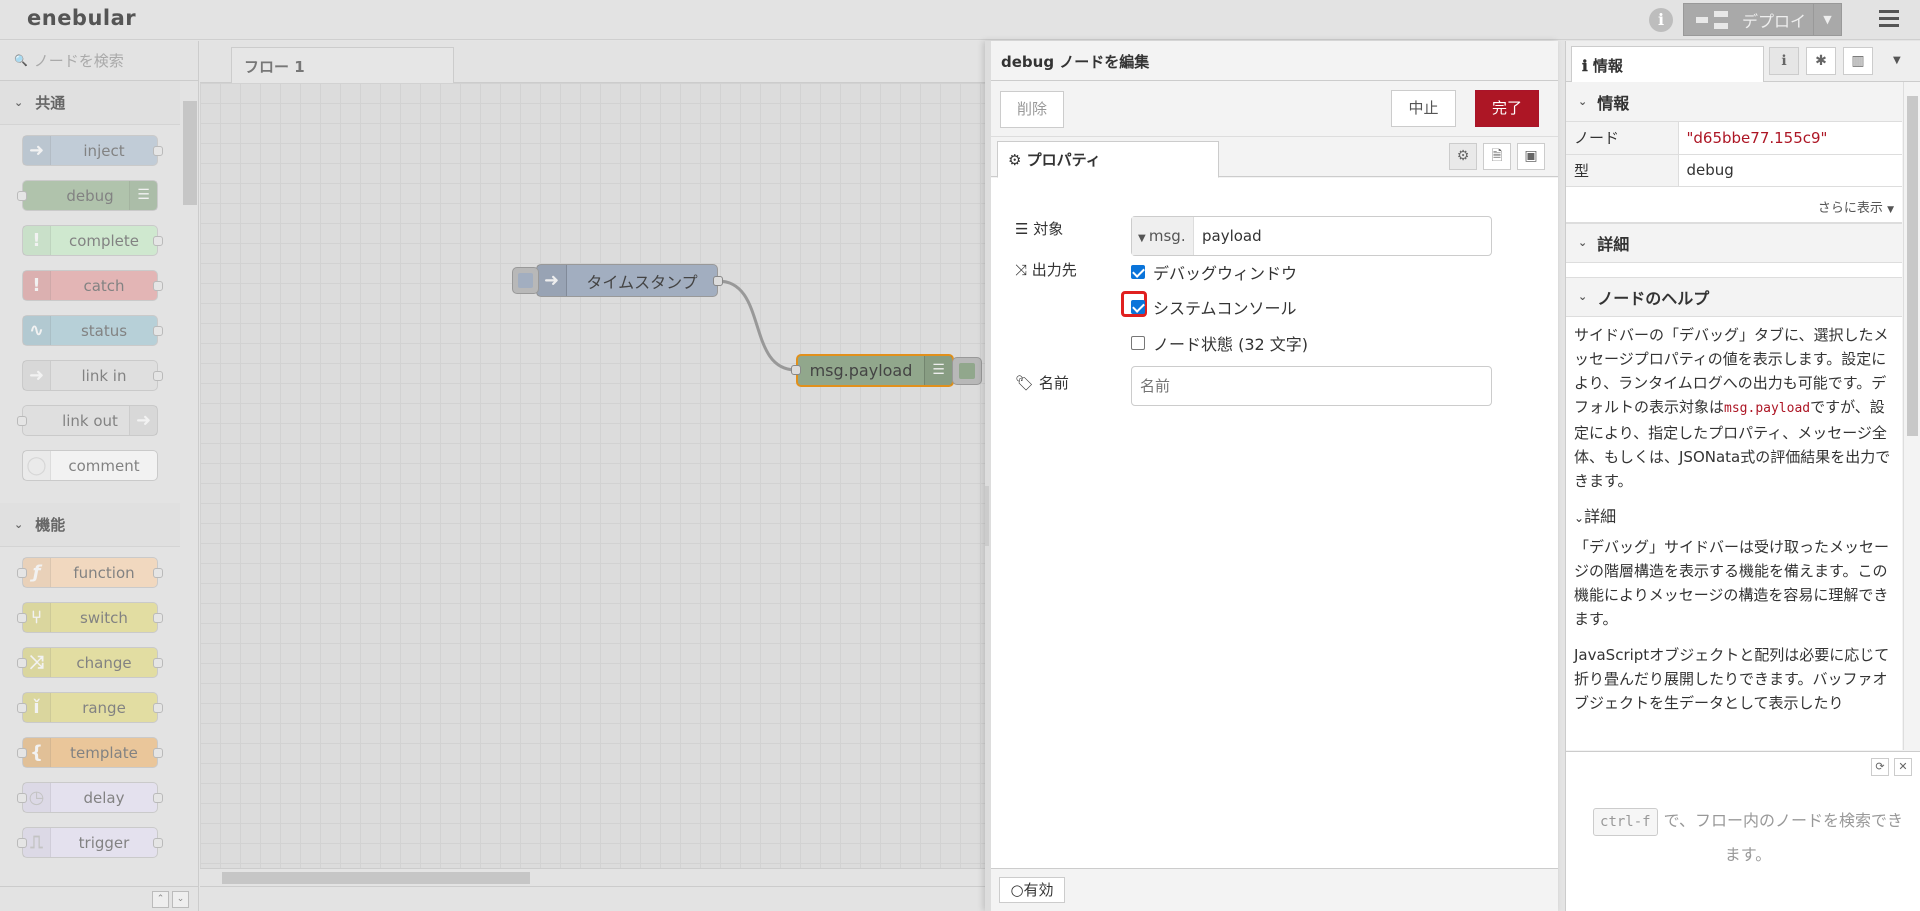  Describe the element at coordinates (1858, 61) in the screenshot. I see `dashboard-tab-icon: ▥` at that location.